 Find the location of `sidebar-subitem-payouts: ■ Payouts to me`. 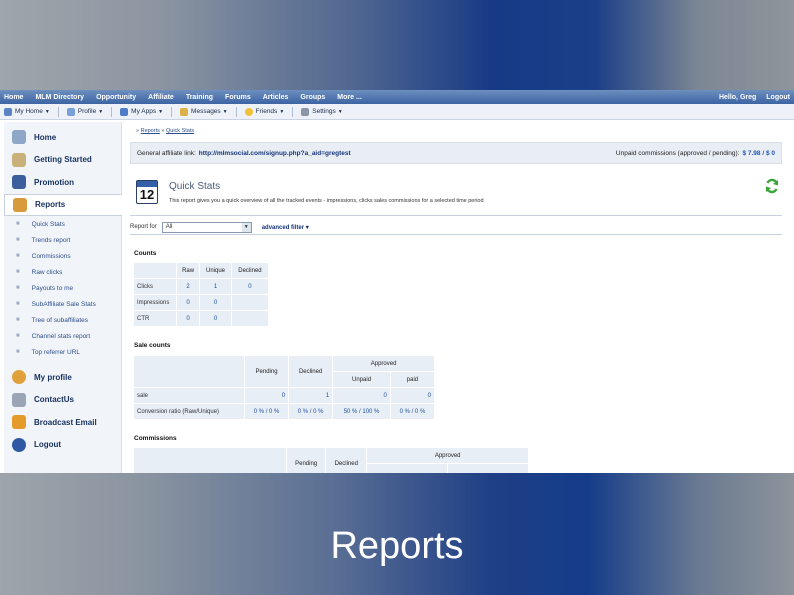

sidebar-subitem-payouts: ■ Payouts to me is located at coordinates (62, 288).